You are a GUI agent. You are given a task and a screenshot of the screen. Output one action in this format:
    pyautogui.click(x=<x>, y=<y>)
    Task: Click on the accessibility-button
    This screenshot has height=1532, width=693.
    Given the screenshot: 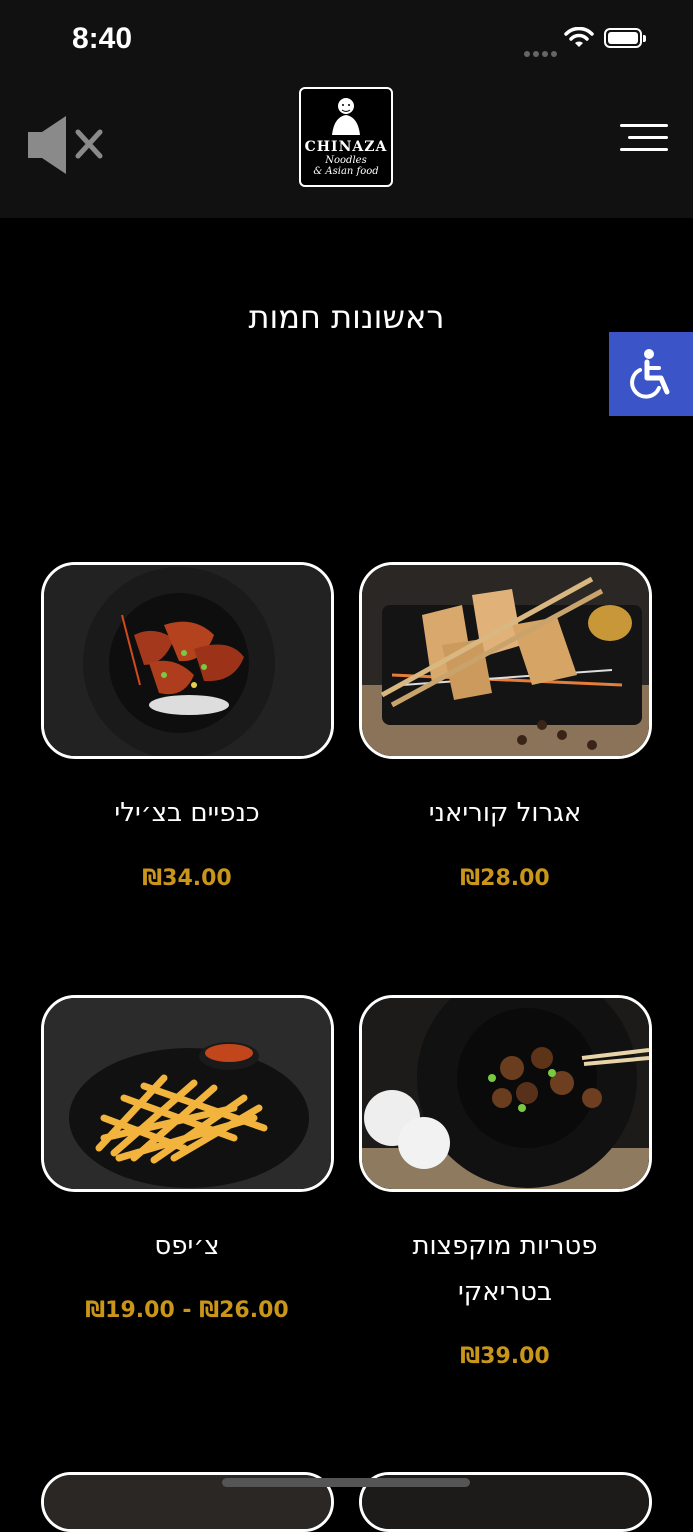 What is the action you would take?
    pyautogui.click(x=651, y=374)
    